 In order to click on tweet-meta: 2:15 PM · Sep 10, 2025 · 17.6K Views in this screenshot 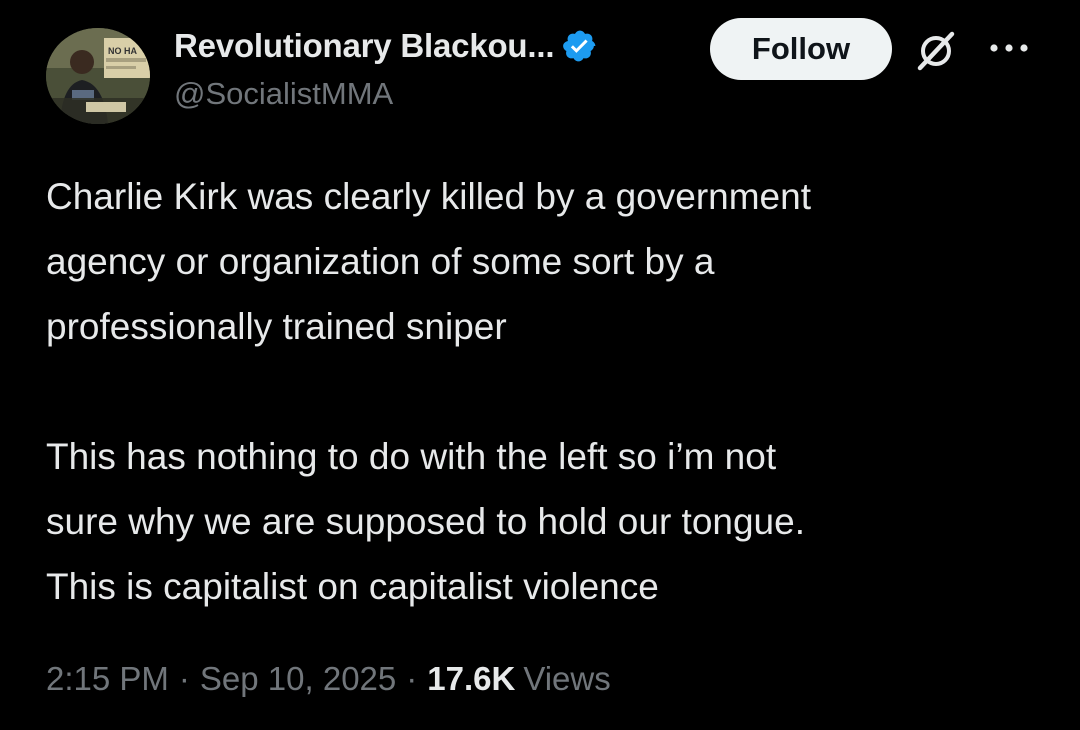, I will do `click(328, 679)`.